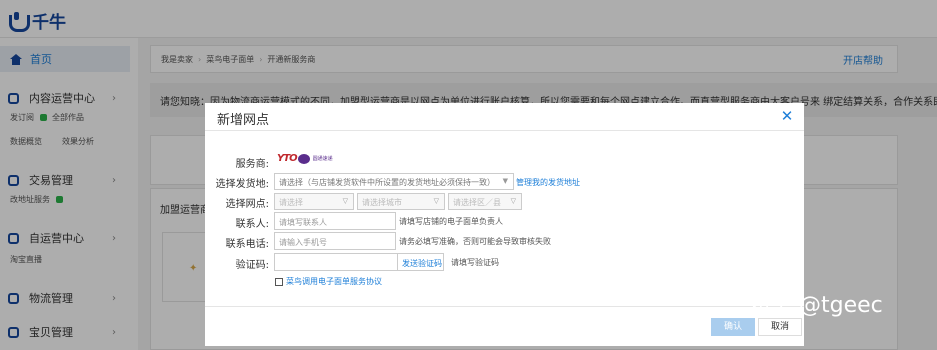  I want to click on confirm-button: 确认, so click(733, 327).